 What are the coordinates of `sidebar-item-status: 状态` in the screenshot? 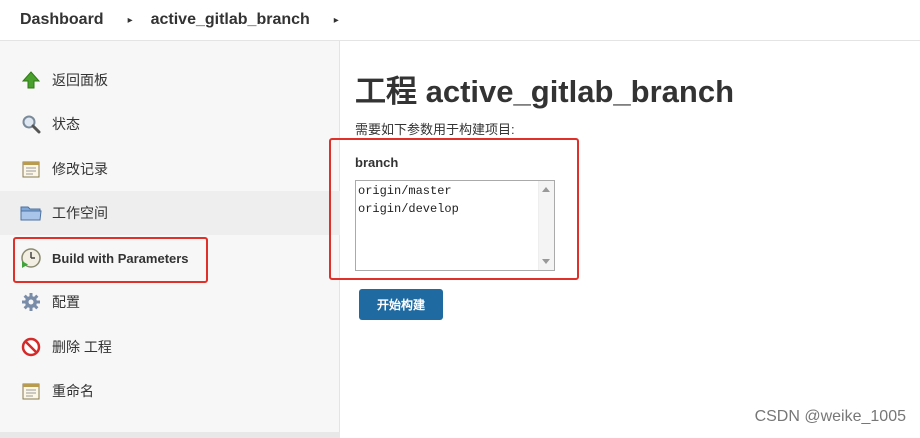 It's located at (170, 124).